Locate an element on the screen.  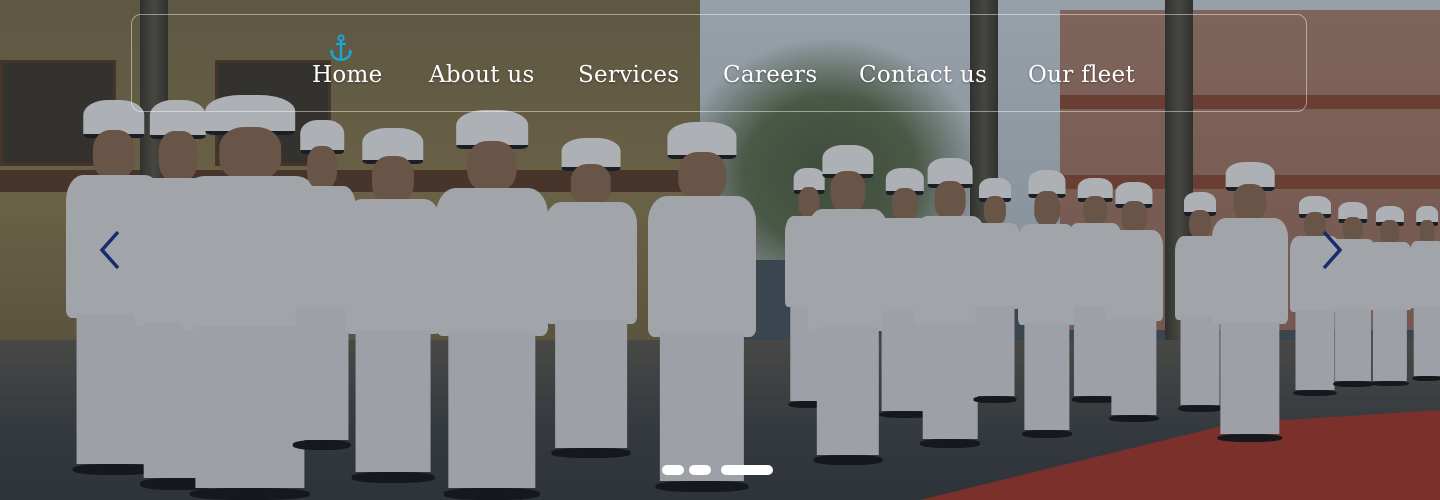
nav-item-our-fleet: Our fleet is located at coordinates (1081, 75).